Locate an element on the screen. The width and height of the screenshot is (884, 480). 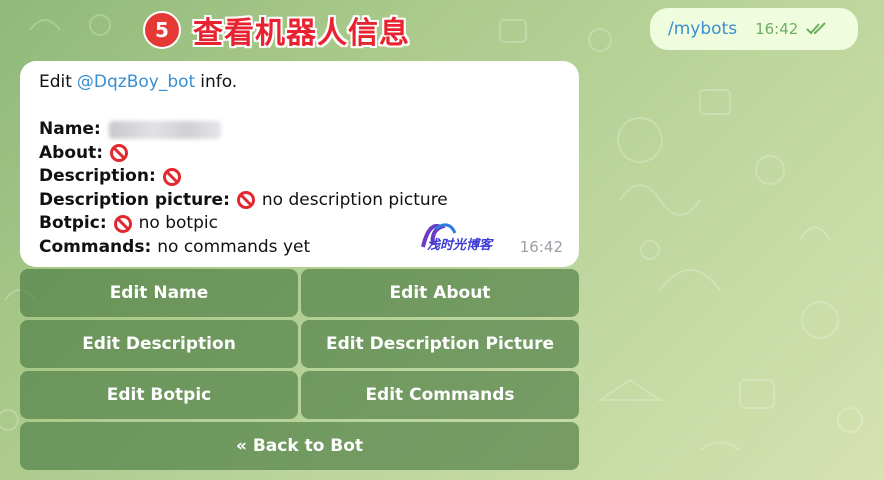
description-picture-label: Description picture: is located at coordinates (134, 199).